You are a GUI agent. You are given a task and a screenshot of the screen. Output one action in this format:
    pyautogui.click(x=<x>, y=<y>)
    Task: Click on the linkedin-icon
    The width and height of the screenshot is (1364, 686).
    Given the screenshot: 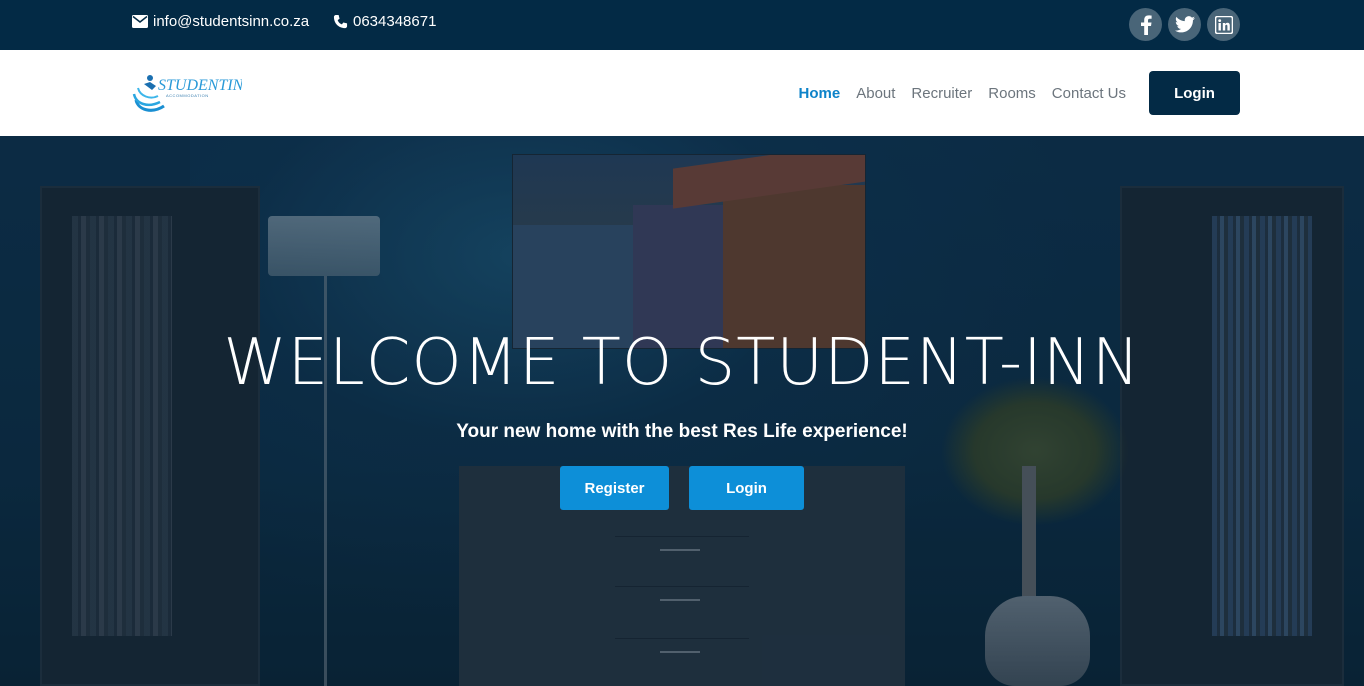 What is the action you would take?
    pyautogui.click(x=1223, y=24)
    